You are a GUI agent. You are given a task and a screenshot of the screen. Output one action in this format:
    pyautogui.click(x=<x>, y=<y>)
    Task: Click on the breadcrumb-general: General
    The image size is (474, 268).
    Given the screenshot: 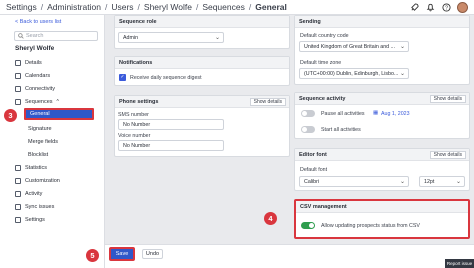 What is the action you would take?
    pyautogui.click(x=271, y=7)
    